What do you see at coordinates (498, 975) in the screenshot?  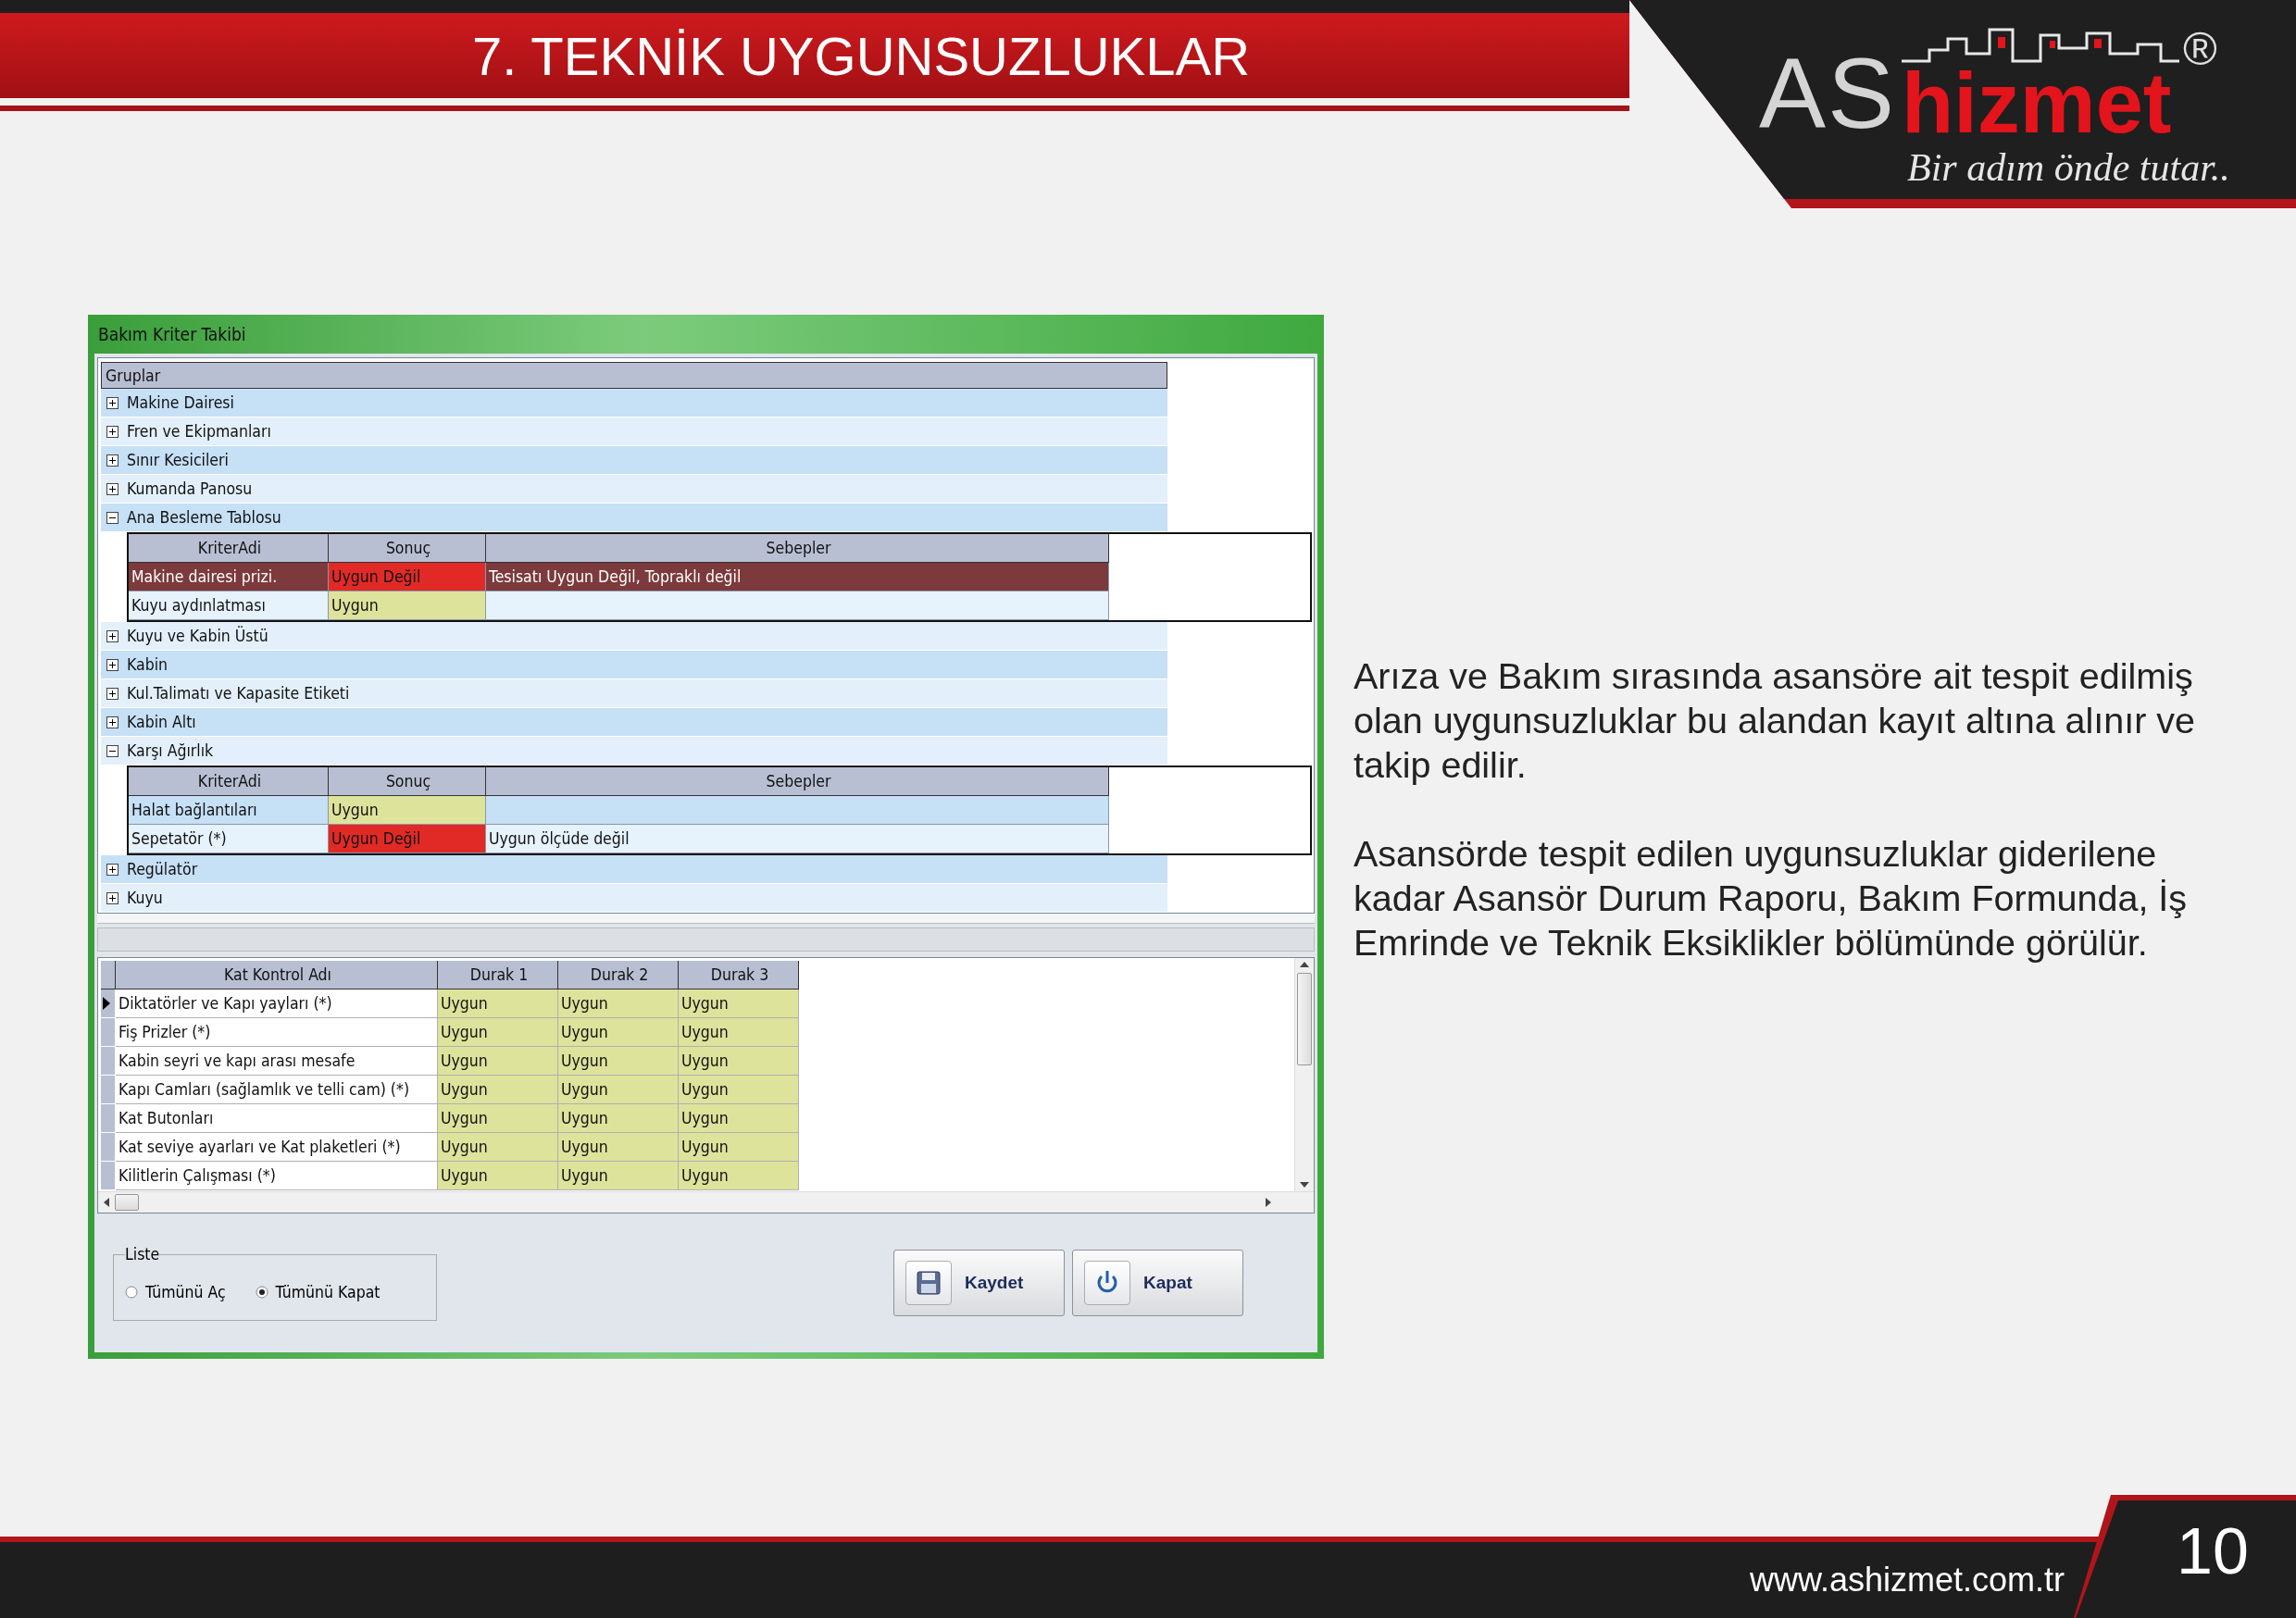 I see `column-header: Durak 1` at bounding box center [498, 975].